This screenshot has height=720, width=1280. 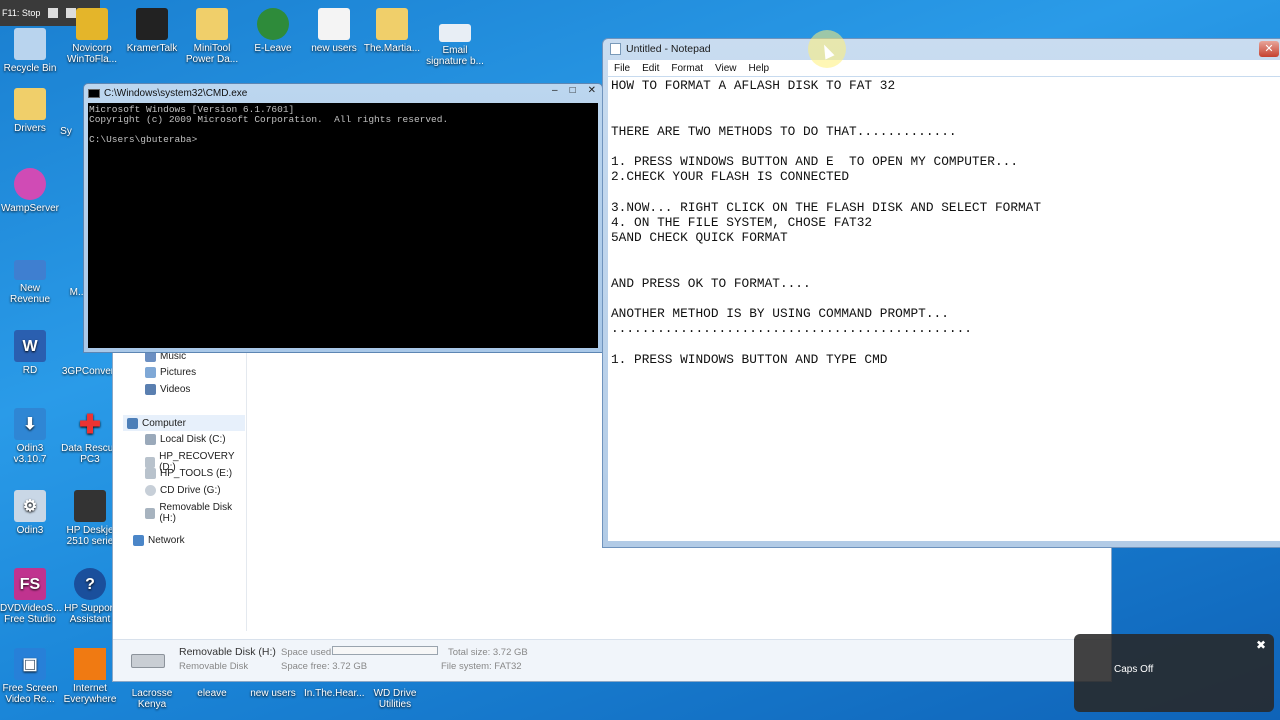 I want to click on desktop-icon-label: Recycle Bin, so click(x=30, y=68).